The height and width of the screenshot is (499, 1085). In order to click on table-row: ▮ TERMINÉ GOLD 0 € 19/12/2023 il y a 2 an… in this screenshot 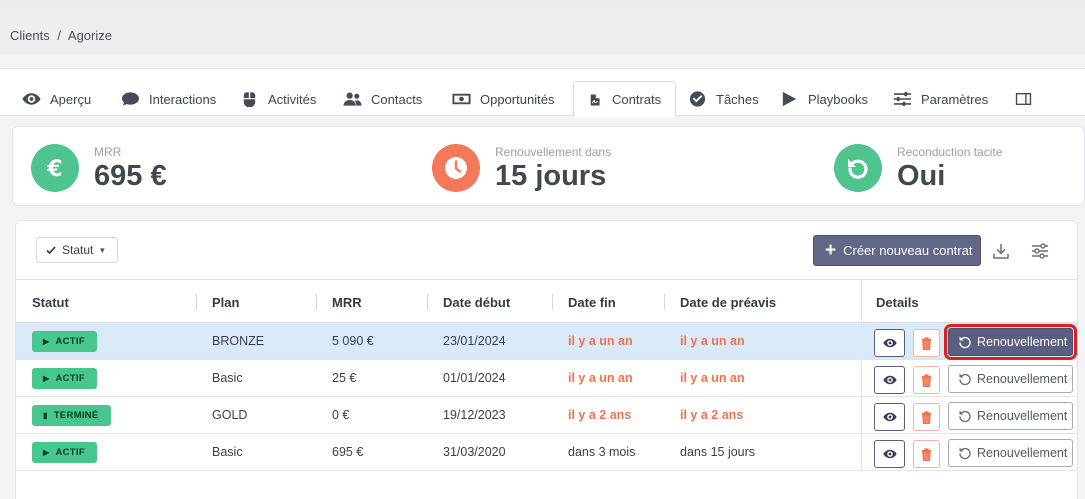, I will do `click(546, 415)`.